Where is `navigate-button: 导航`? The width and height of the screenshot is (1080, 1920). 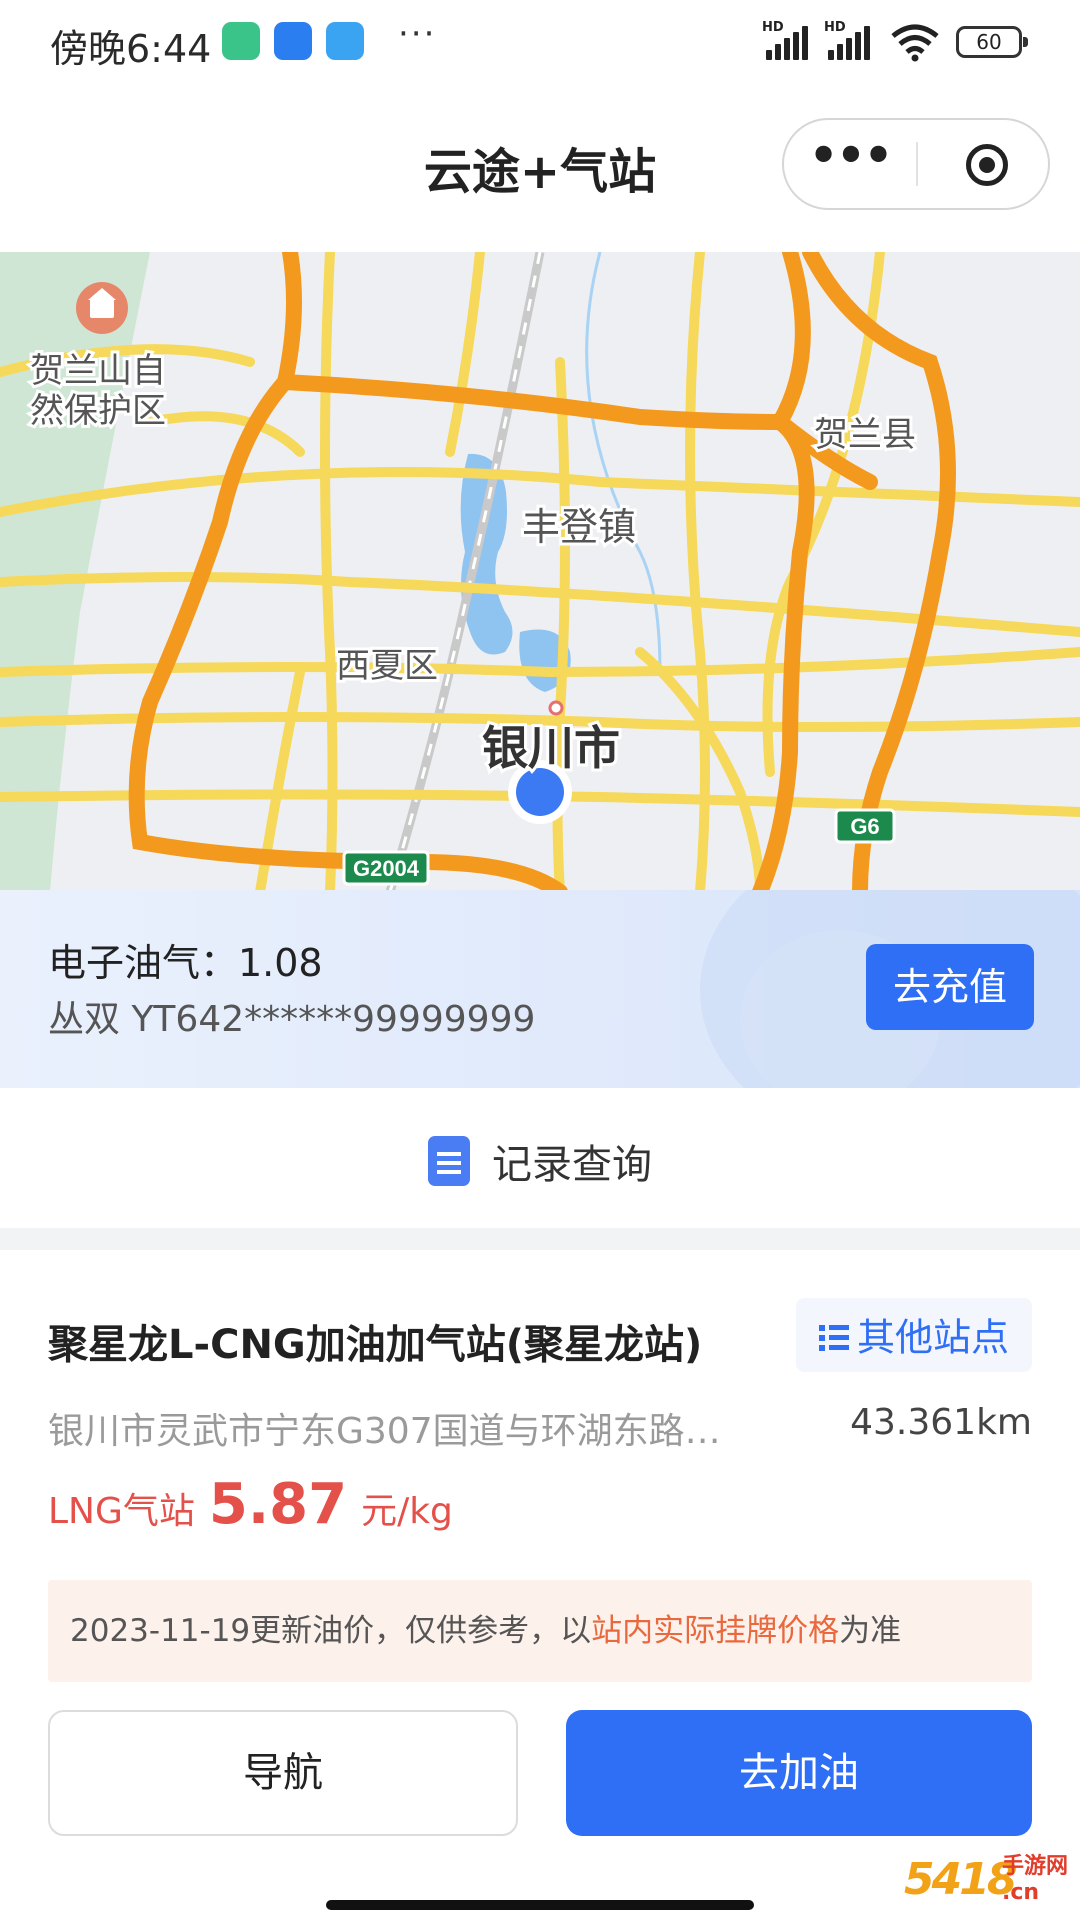 navigate-button: 导航 is located at coordinates (283, 1773).